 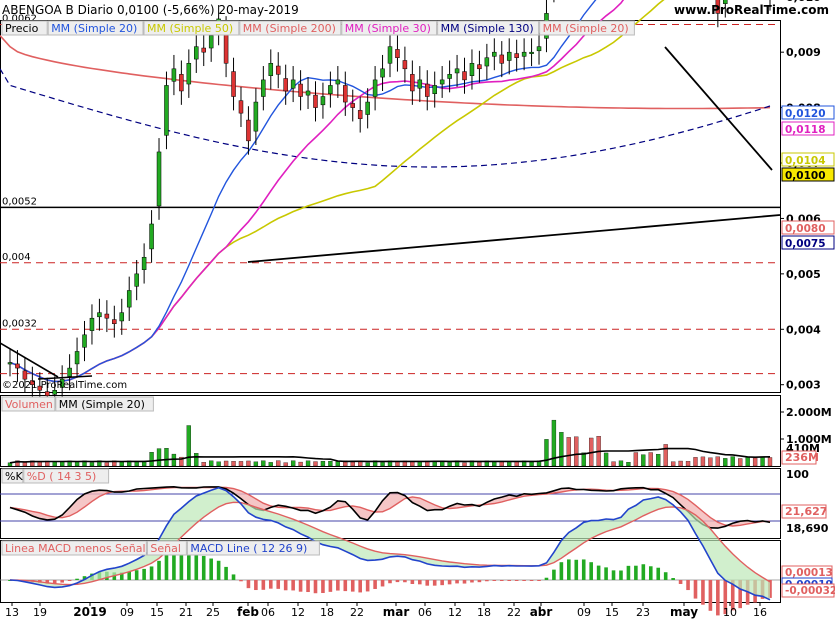 I want to click on macd-hist-tag: -0,00032, so click(x=810, y=591).